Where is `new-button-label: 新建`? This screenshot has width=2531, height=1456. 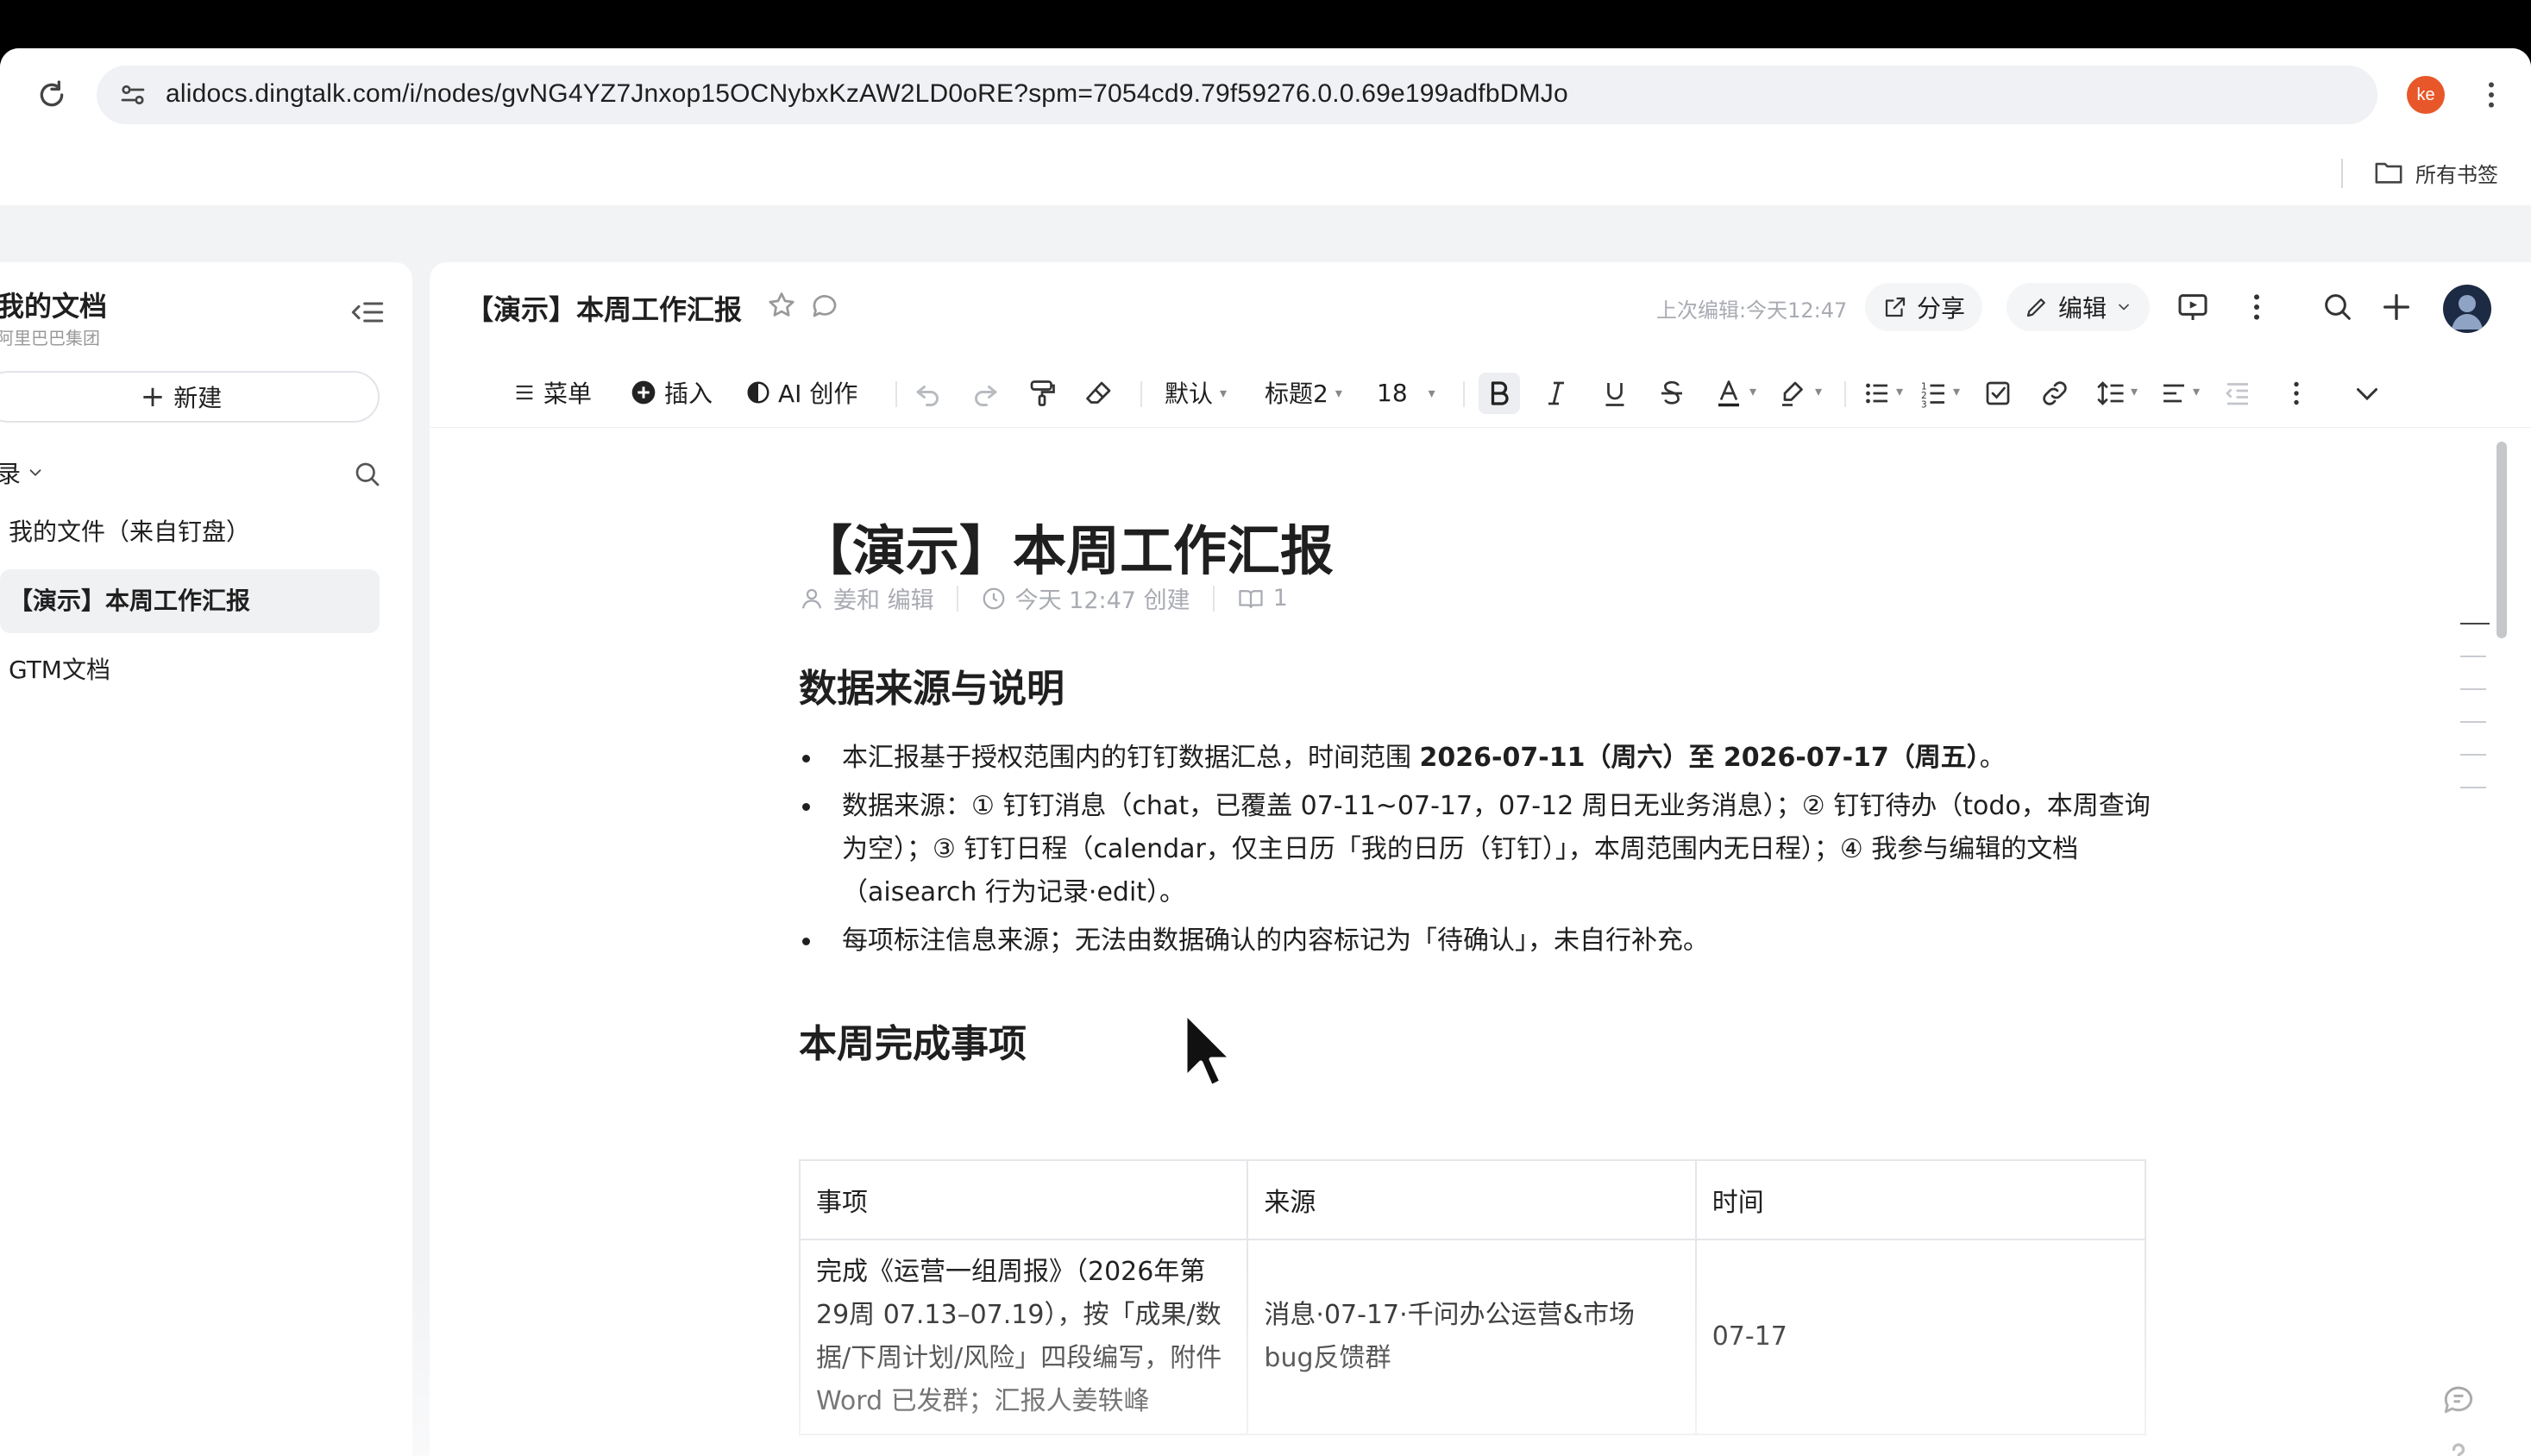 new-button-label: 新建 is located at coordinates (198, 398).